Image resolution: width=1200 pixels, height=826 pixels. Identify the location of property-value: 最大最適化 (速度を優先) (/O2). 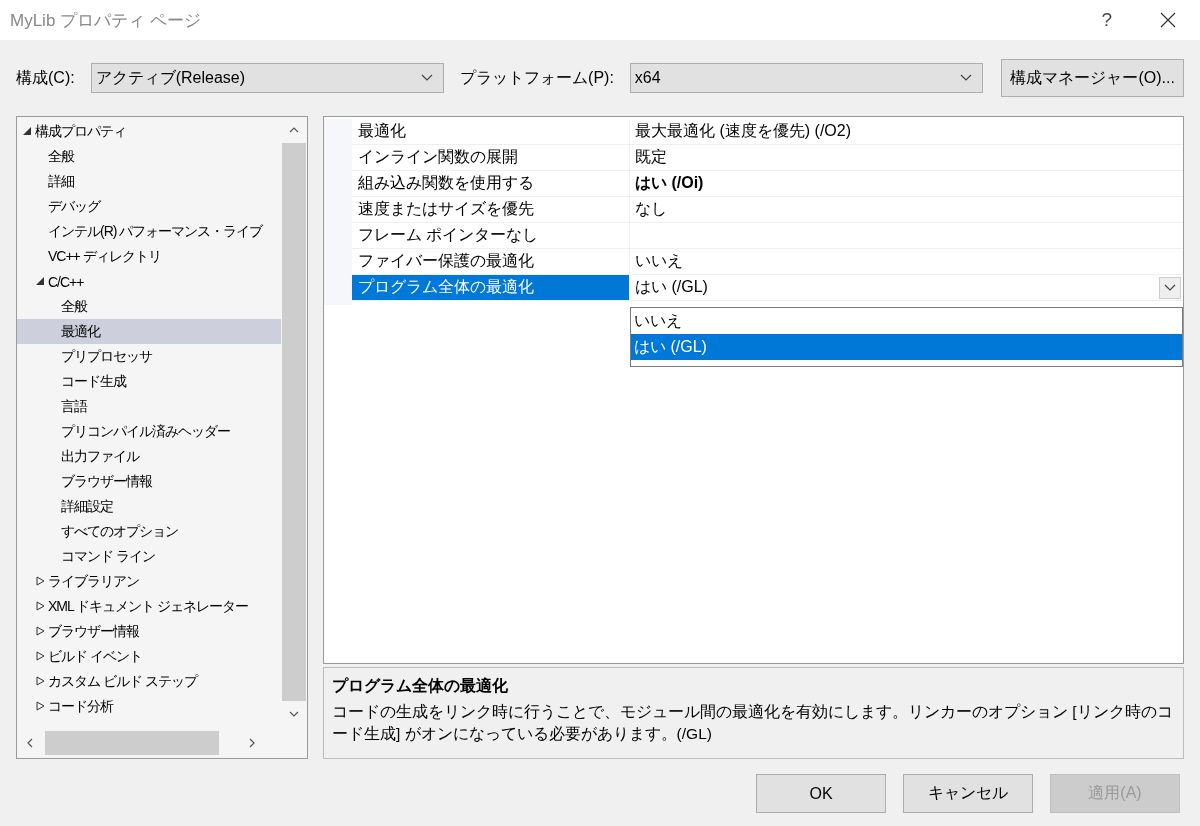
(906, 131).